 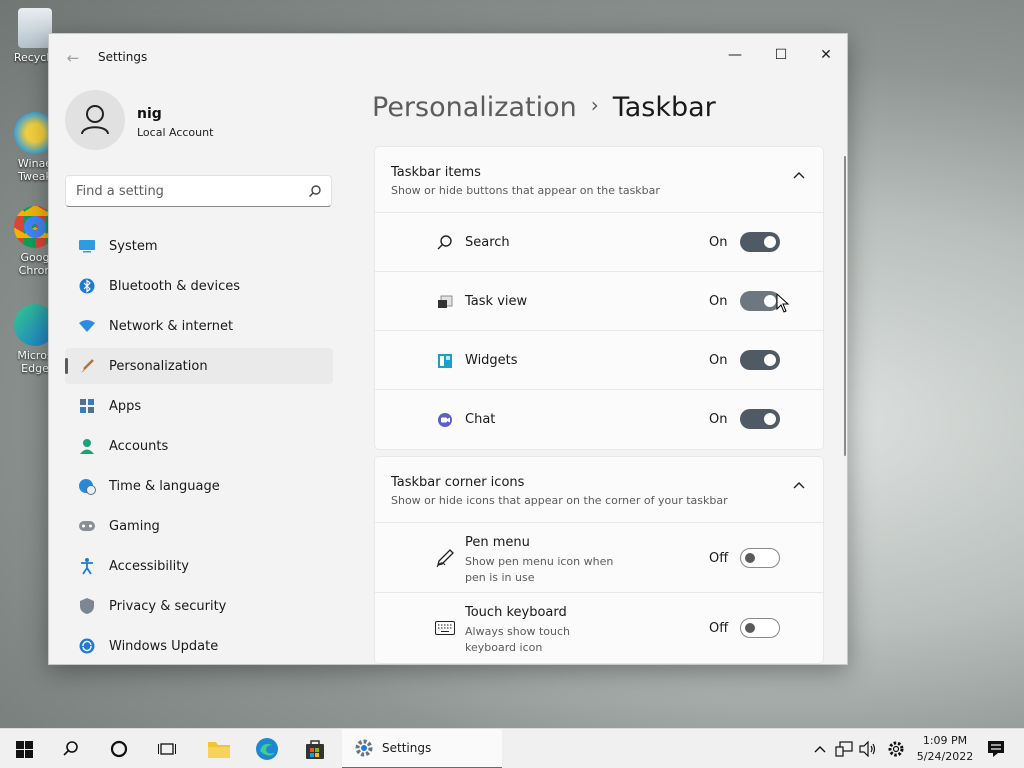 I want to click on taskbar-search-button, so click(x=71, y=748).